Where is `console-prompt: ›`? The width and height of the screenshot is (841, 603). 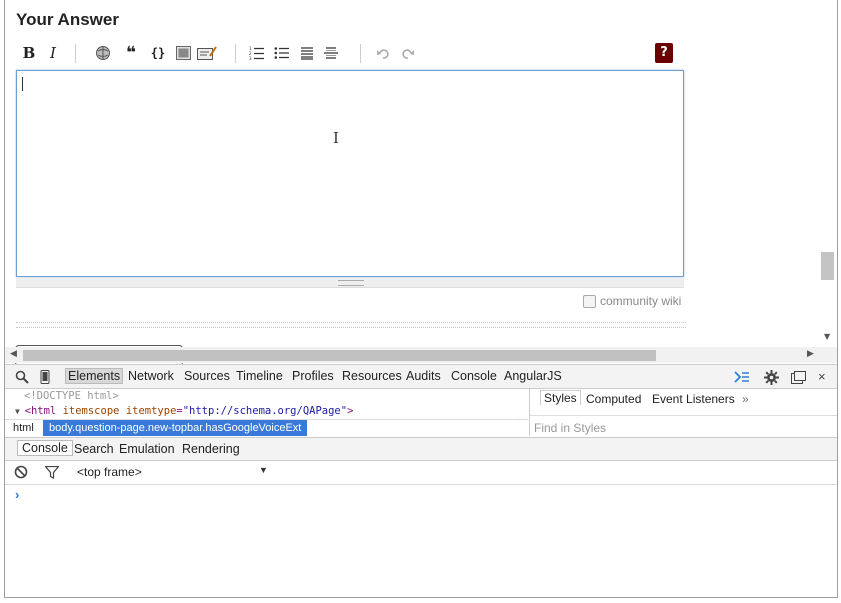
console-prompt: › is located at coordinates (17, 494).